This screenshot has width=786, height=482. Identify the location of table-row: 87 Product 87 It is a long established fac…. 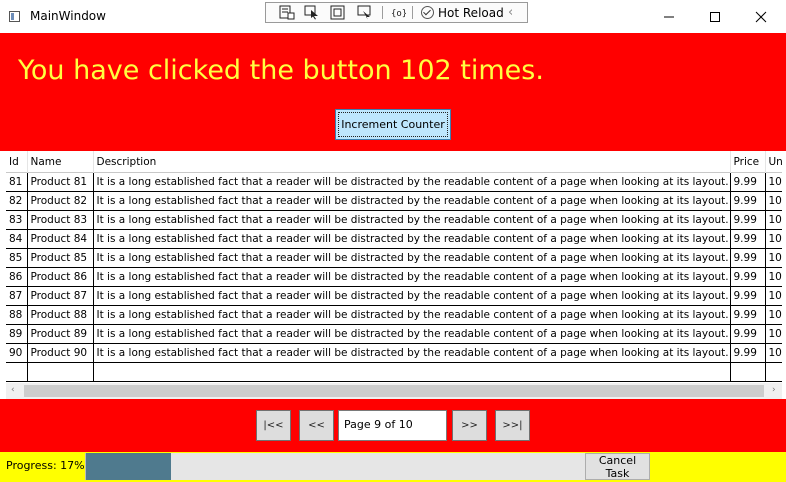
(394, 296).